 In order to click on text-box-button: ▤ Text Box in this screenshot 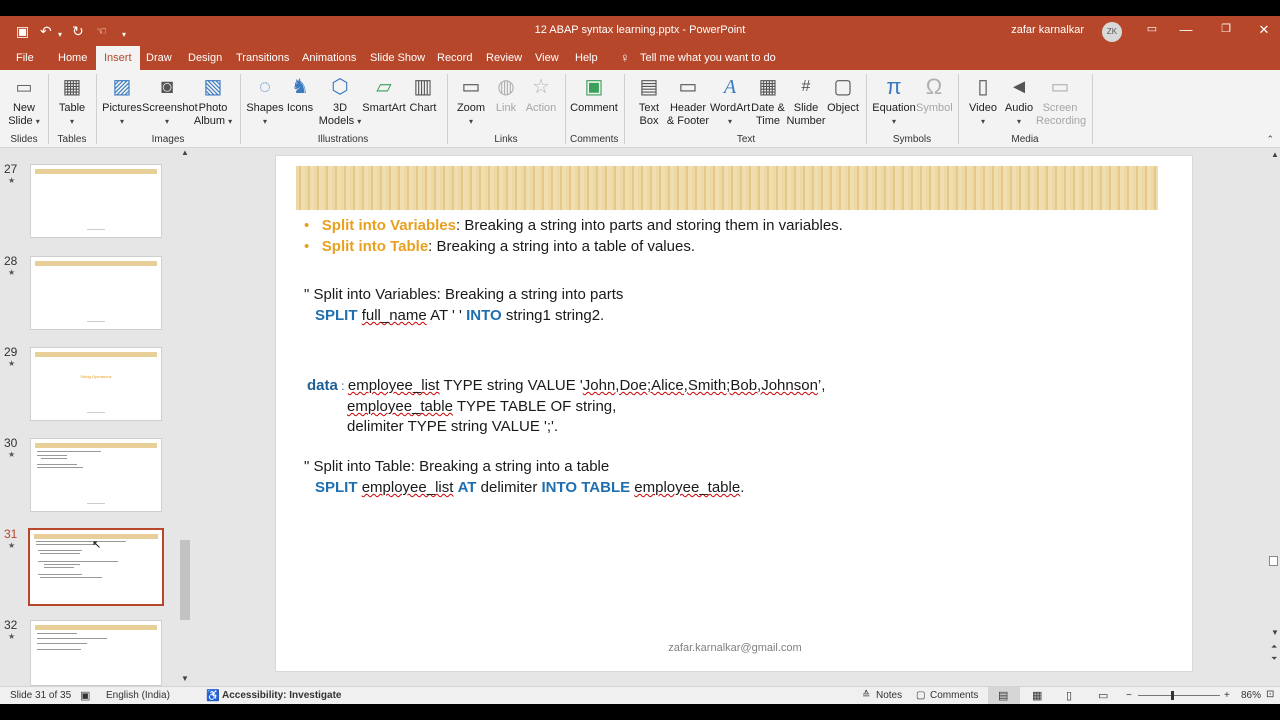, I will do `click(649, 101)`.